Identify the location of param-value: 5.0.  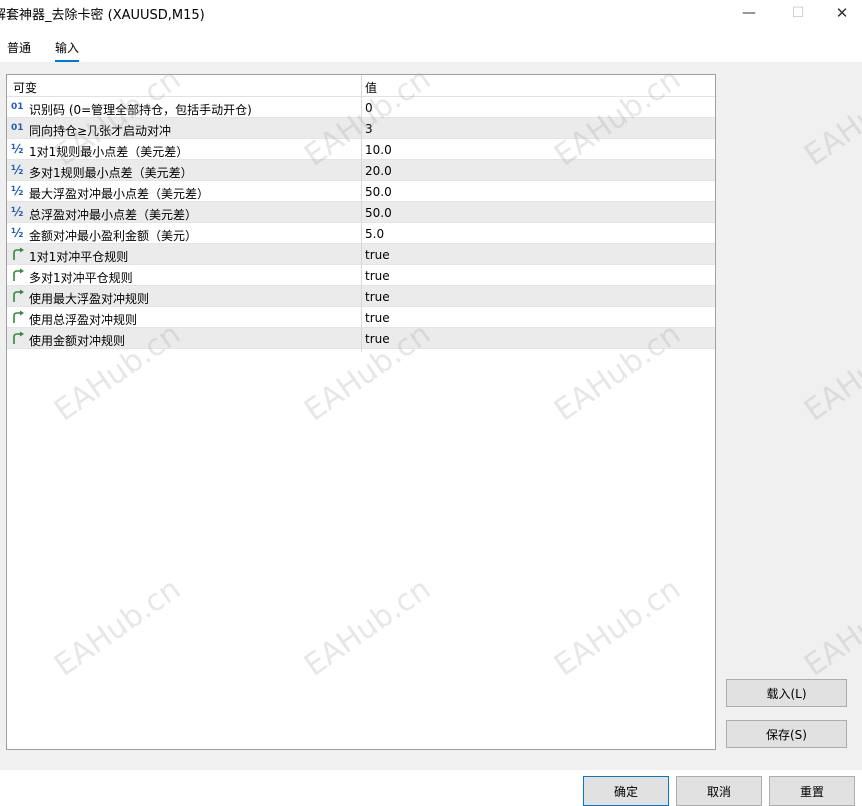
(374, 234).